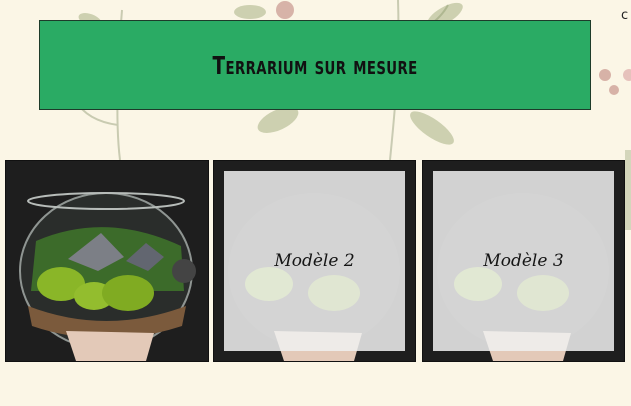 The height and width of the screenshot is (406, 631). What do you see at coordinates (627, 149) in the screenshot?
I see `decorative-flower` at bounding box center [627, 149].